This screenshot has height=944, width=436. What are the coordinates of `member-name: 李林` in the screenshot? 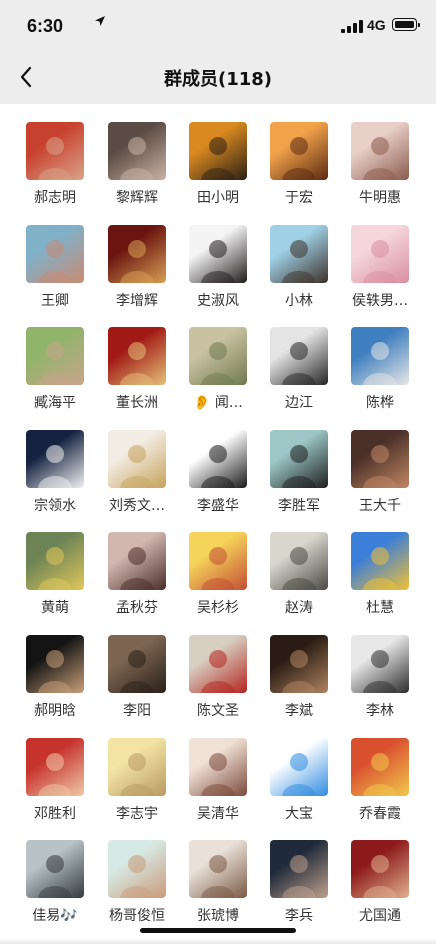 It's located at (380, 711).